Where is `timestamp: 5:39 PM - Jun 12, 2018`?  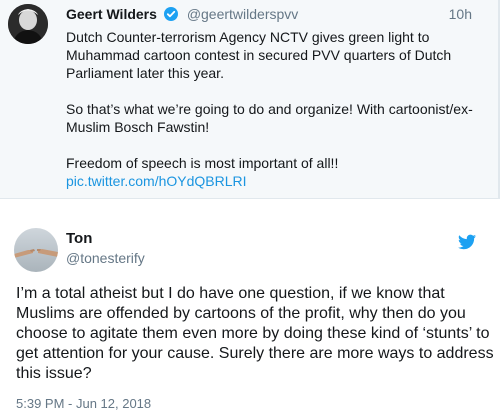
timestamp: 5:39 PM - Jun 12, 2018 is located at coordinates (83, 403).